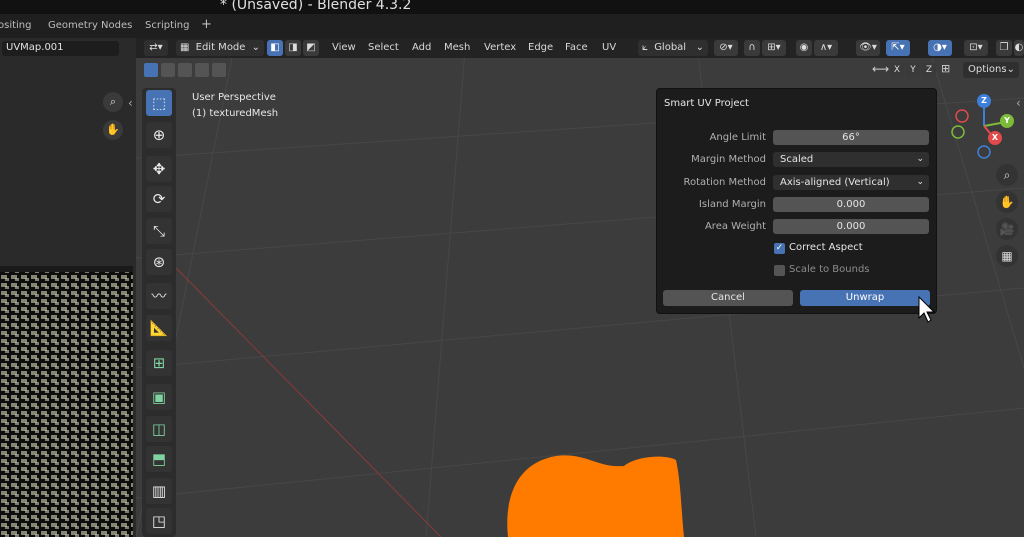  I want to click on falloff-icon: ∧▾, so click(826, 48).